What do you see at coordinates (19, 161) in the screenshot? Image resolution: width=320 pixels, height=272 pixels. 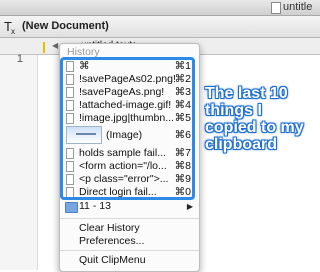 I see `line-number-gutter: 1` at bounding box center [19, 161].